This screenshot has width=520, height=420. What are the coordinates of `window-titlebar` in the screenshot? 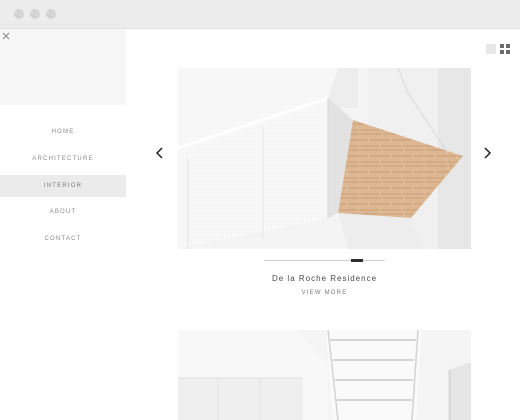 It's located at (260, 14).